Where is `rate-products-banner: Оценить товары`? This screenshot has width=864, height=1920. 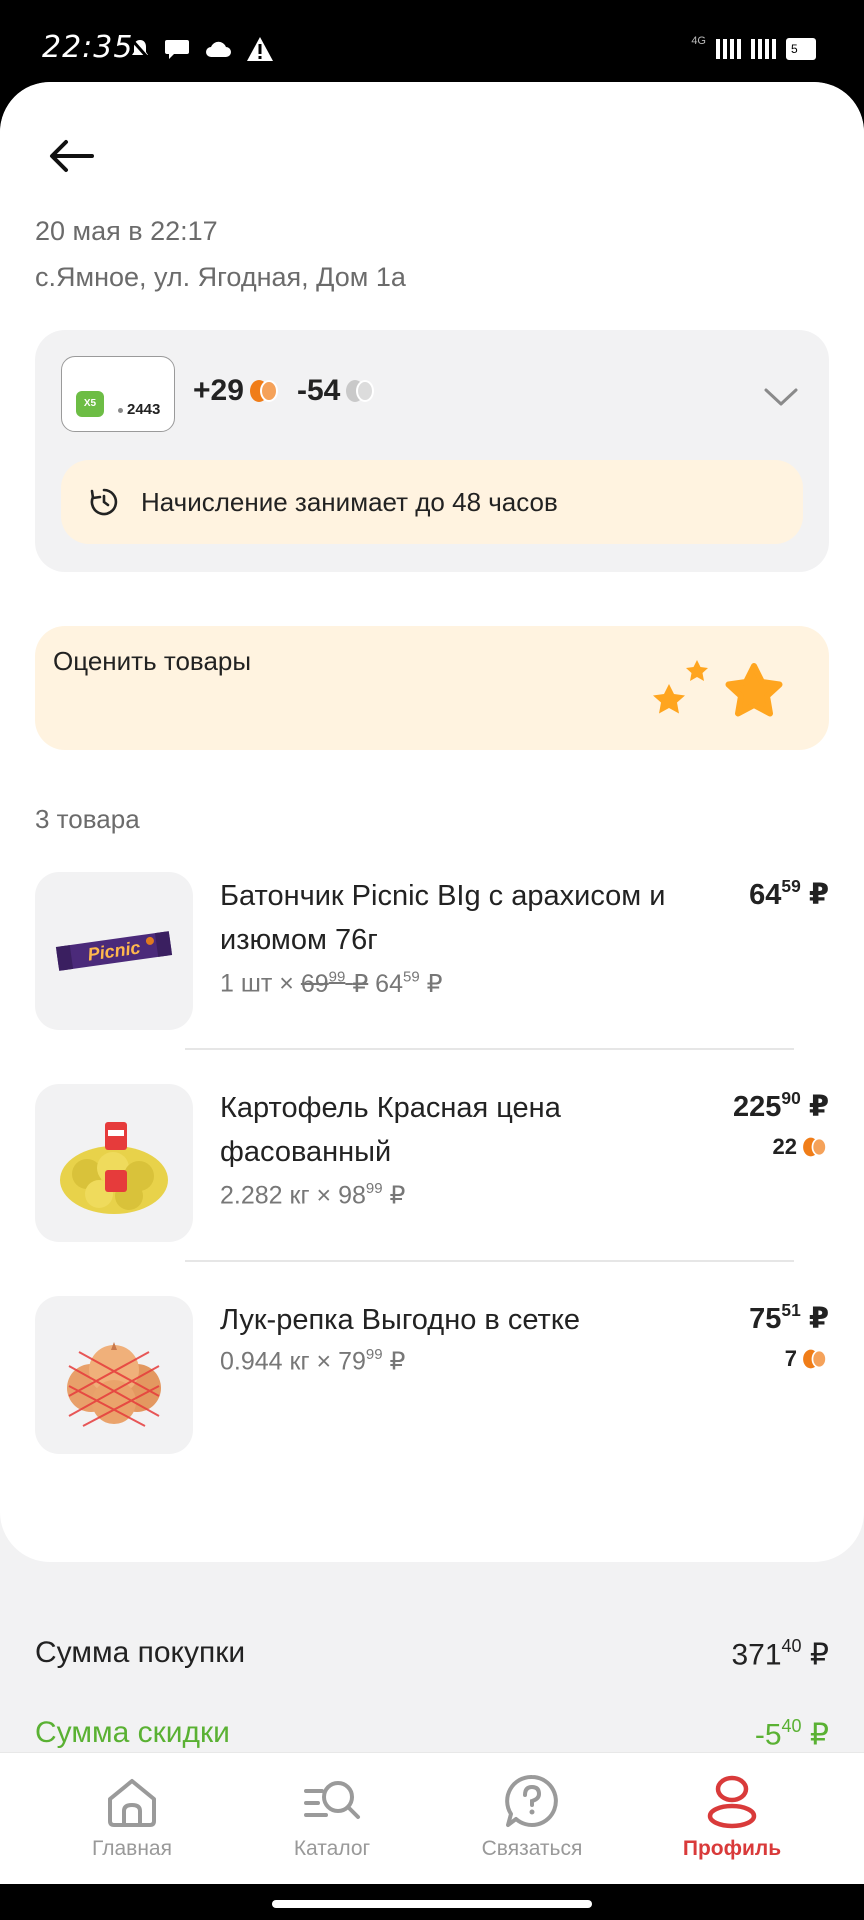
rate-products-banner: Оценить товары is located at coordinates (432, 688).